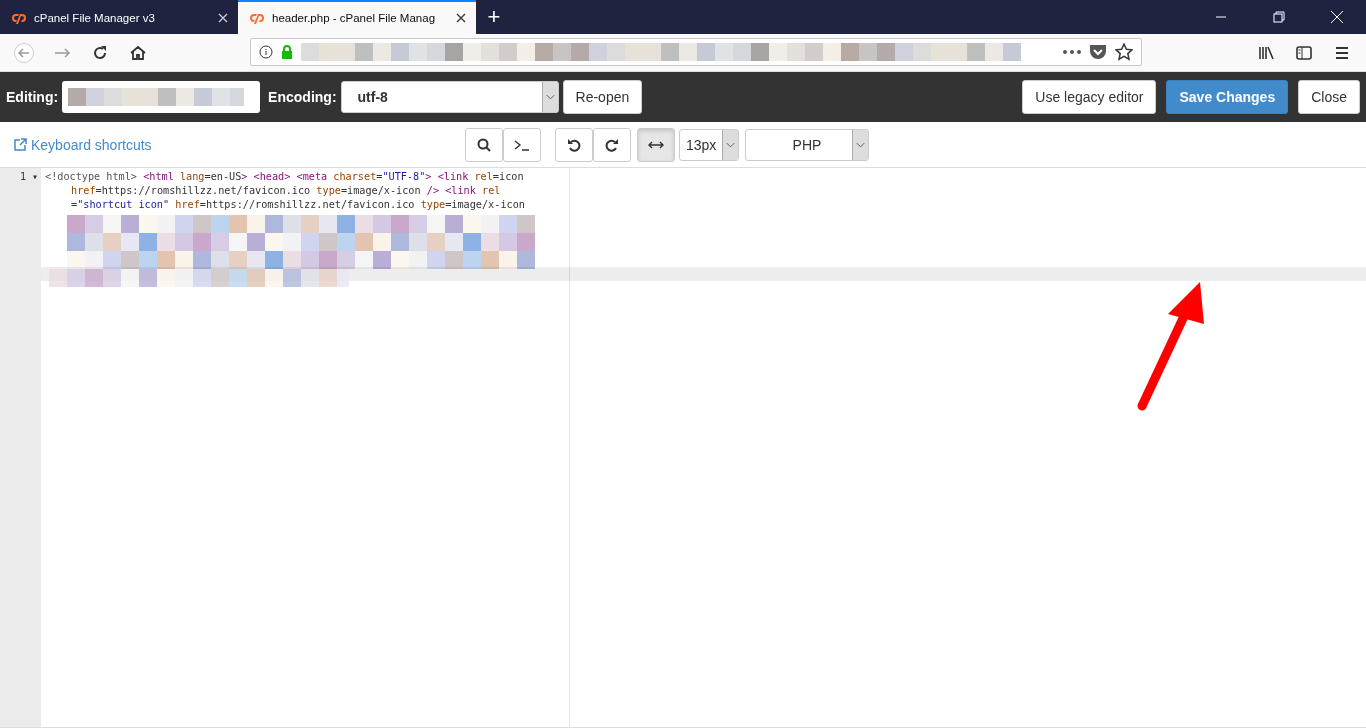 The width and height of the screenshot is (1366, 728). I want to click on editor-button: Close, so click(1329, 97).